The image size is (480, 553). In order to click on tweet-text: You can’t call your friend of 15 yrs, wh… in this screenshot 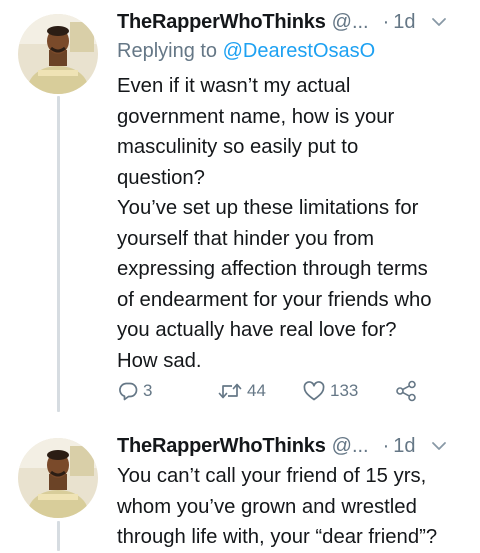, I will do `click(277, 506)`.